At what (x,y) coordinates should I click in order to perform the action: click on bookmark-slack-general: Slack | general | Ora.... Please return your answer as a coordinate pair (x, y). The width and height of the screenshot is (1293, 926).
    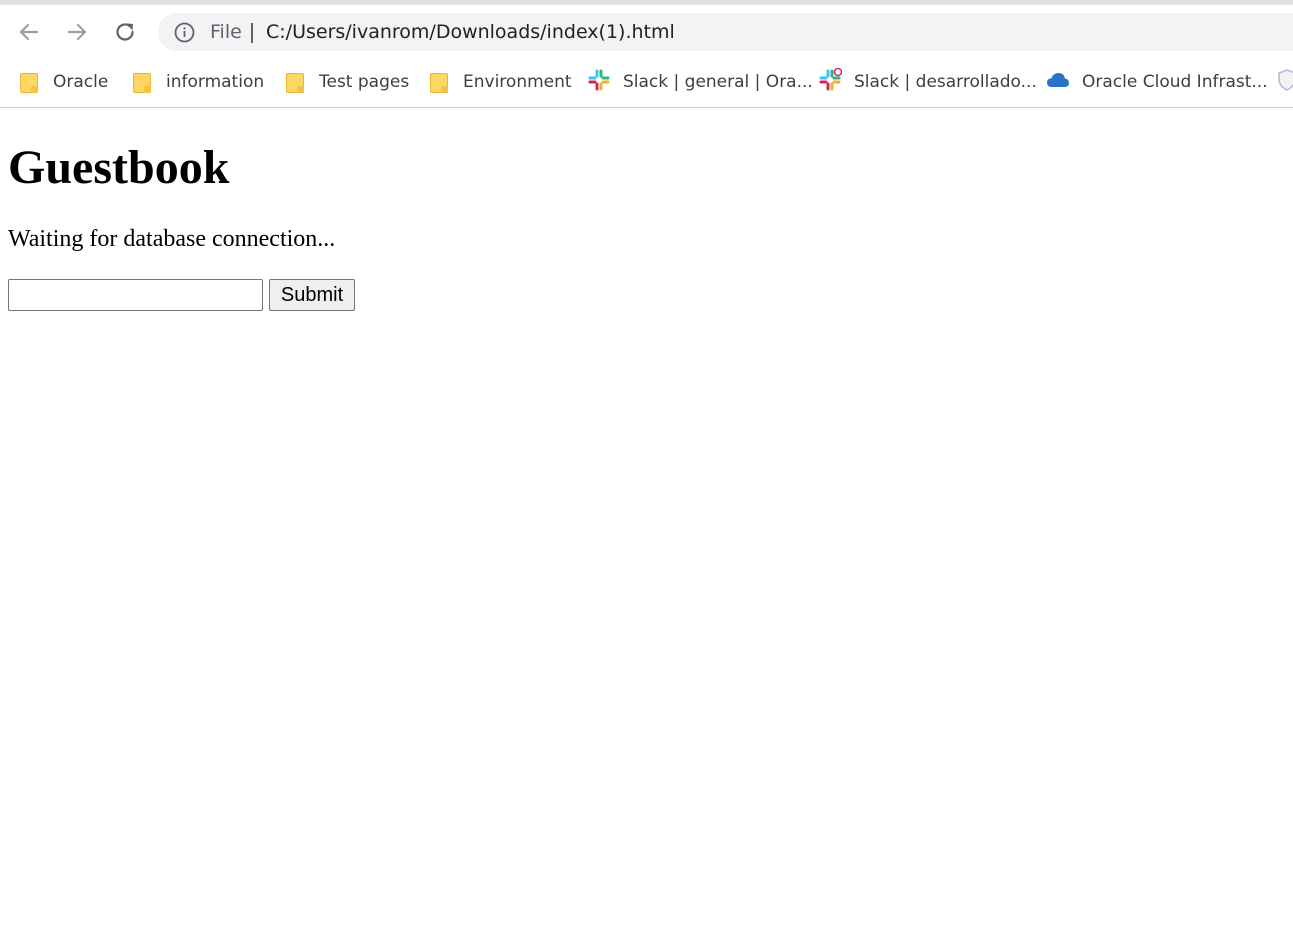
    Looking at the image, I should click on (700, 82).